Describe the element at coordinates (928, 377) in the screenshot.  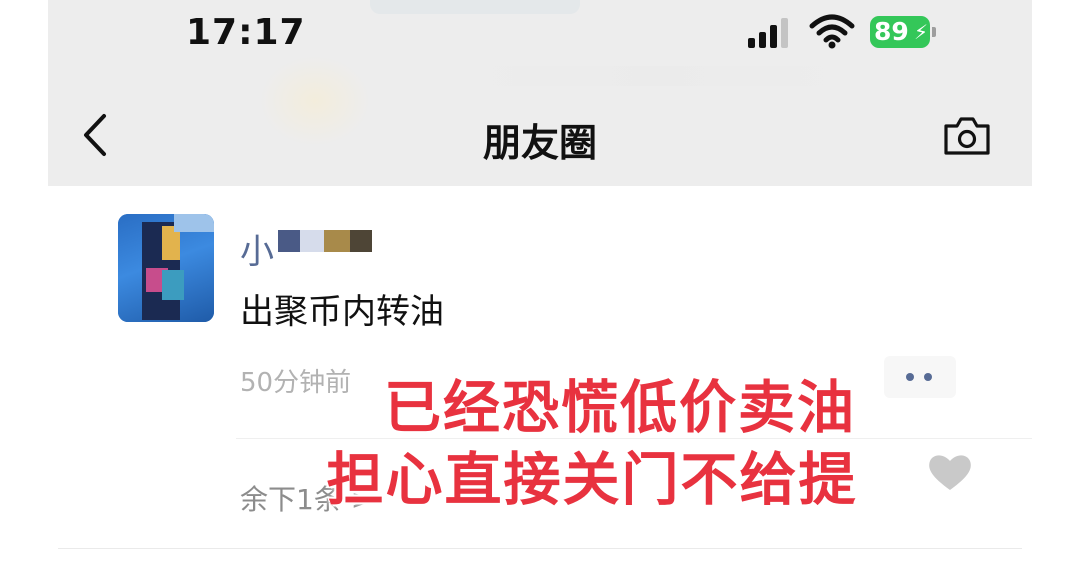
I see `ellipsis-icon` at that location.